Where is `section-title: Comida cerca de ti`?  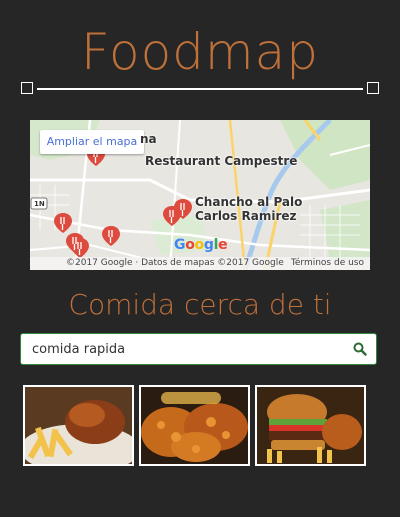
section-title: Comida cerca de ti is located at coordinates (200, 304).